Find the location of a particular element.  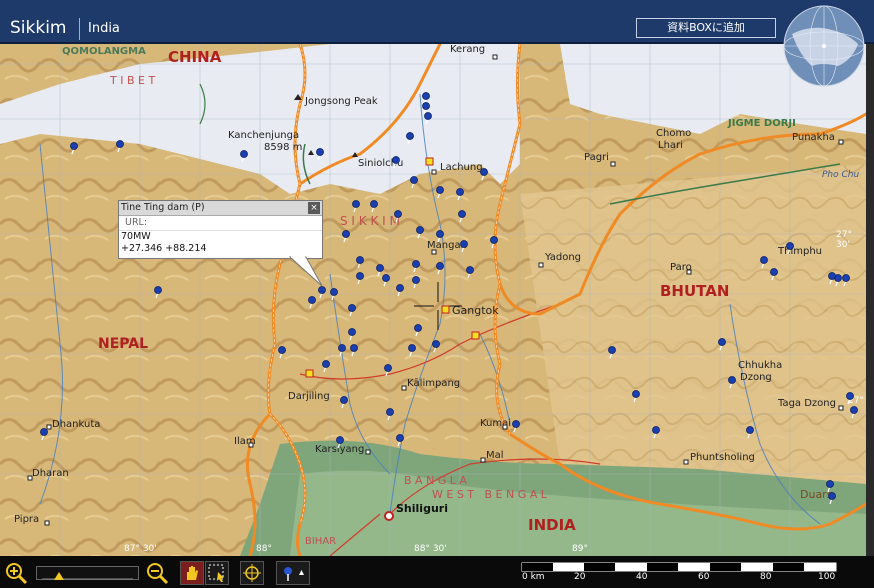

scale-tick-100: 100 is located at coordinates (827, 577).